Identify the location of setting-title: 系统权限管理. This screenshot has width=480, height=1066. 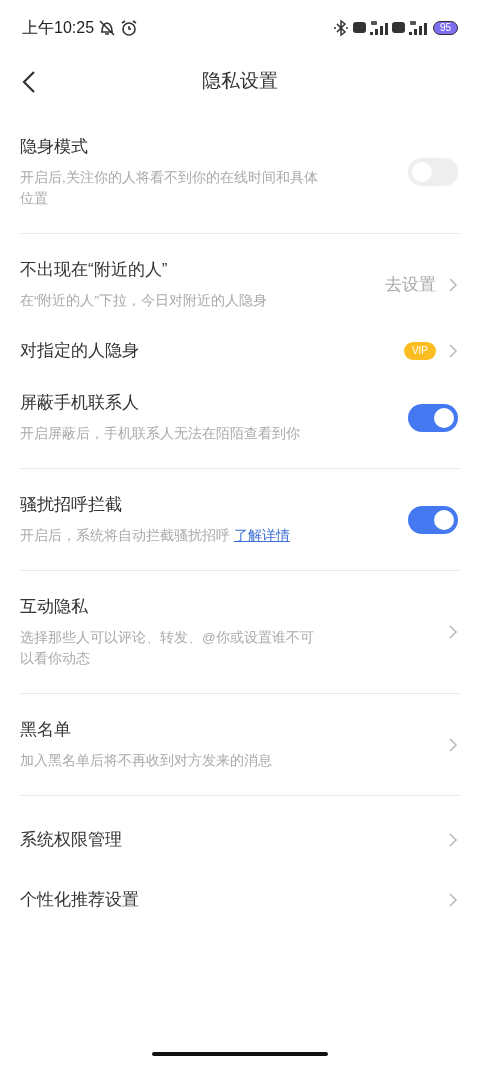
(71, 840).